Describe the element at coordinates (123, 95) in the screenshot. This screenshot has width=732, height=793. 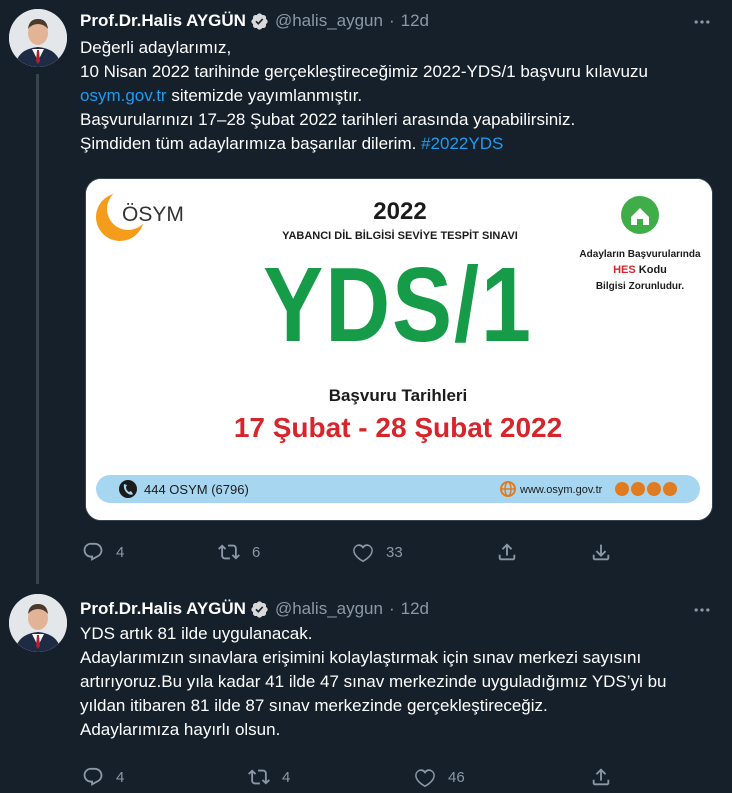
I see `website-link: osym.gov.tr` at that location.